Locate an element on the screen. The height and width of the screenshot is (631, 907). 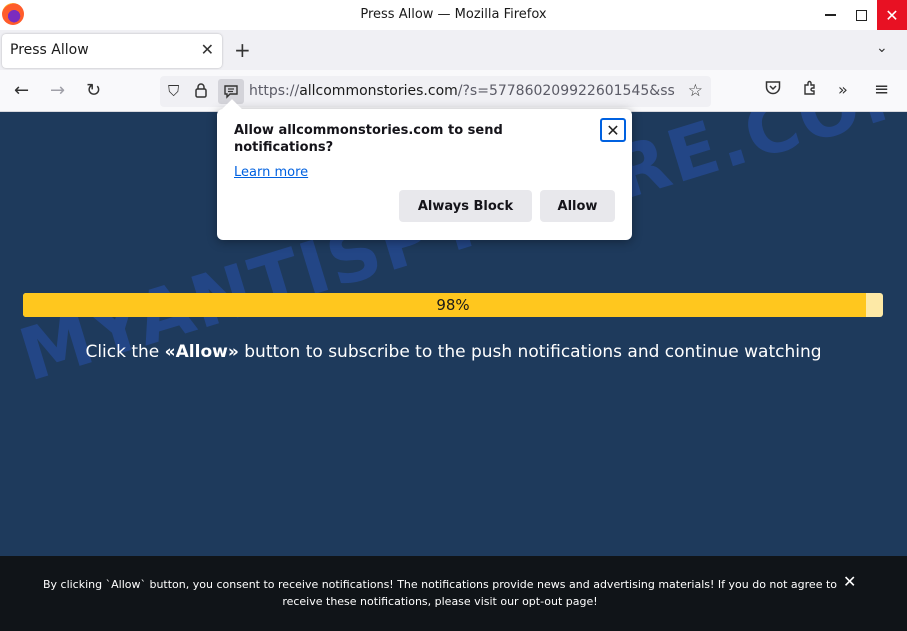
maximize-button is located at coordinates (861, 15).